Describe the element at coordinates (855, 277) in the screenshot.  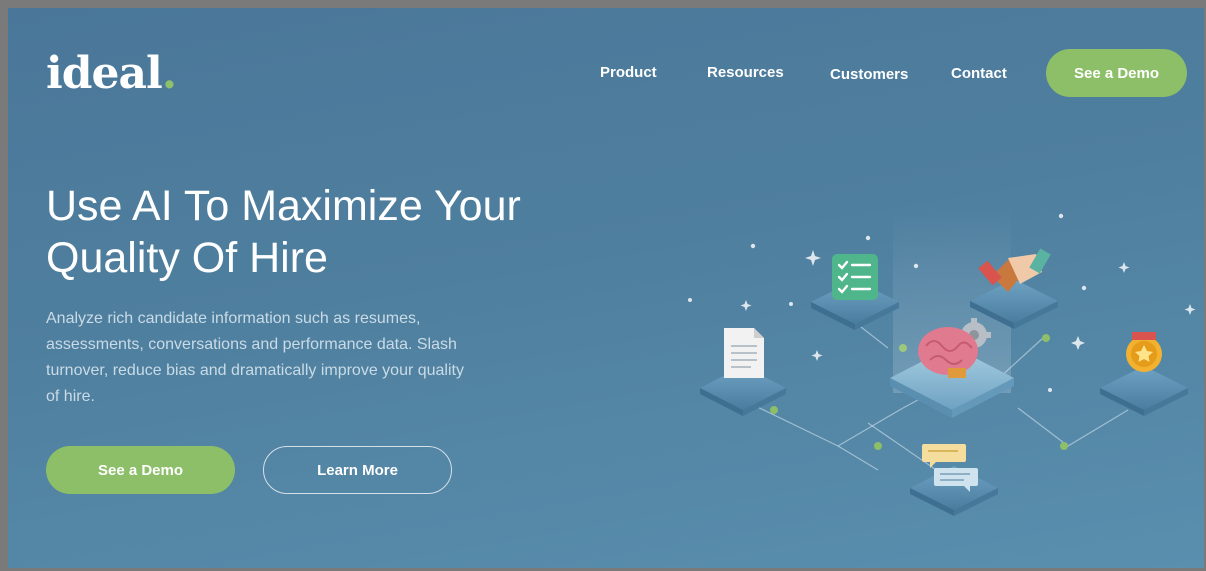
I see `checklist-icon` at that location.